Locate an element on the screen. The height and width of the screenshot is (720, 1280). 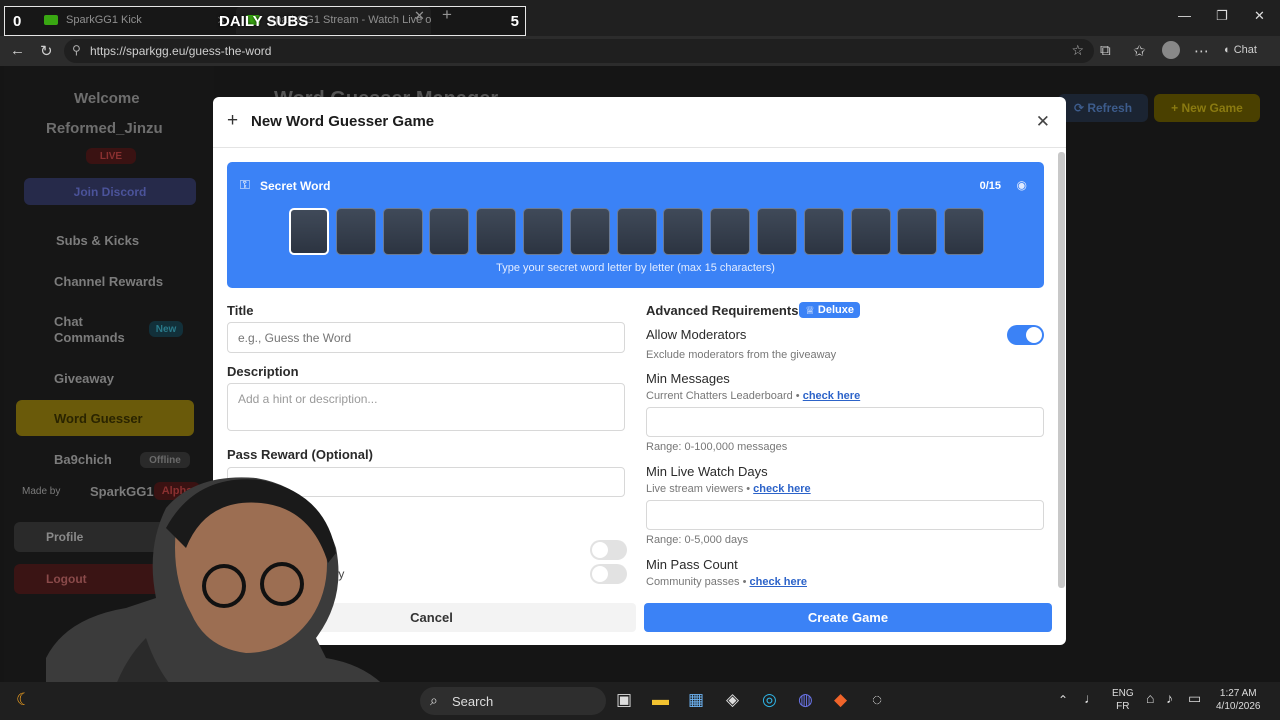
minimize-icon: — is located at coordinates (1184, 15).